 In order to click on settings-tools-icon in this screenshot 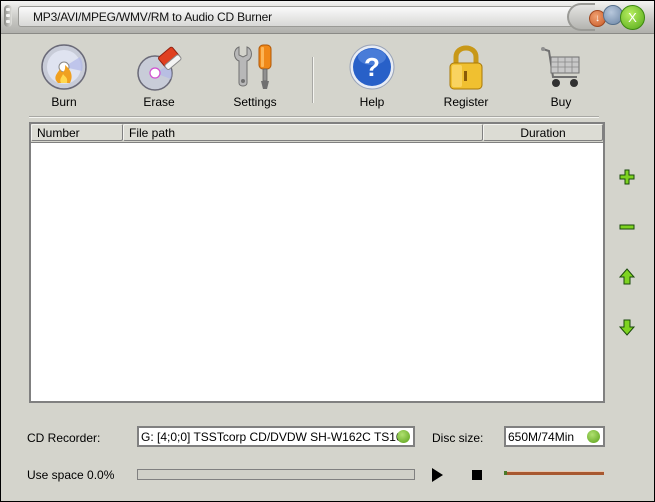, I will do `click(253, 66)`.